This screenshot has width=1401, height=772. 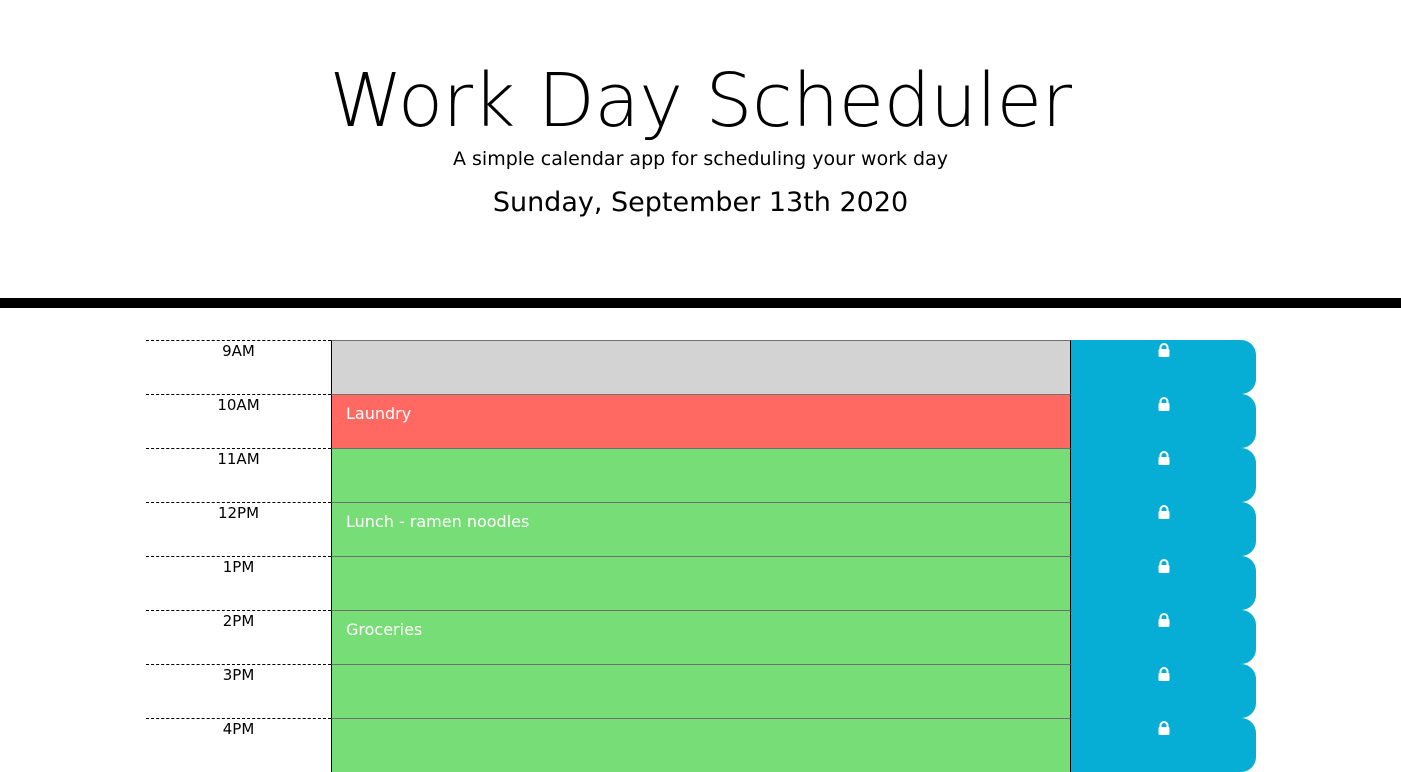 What do you see at coordinates (700, 202) in the screenshot?
I see `current-day: Sunday, September 13th 2020` at bounding box center [700, 202].